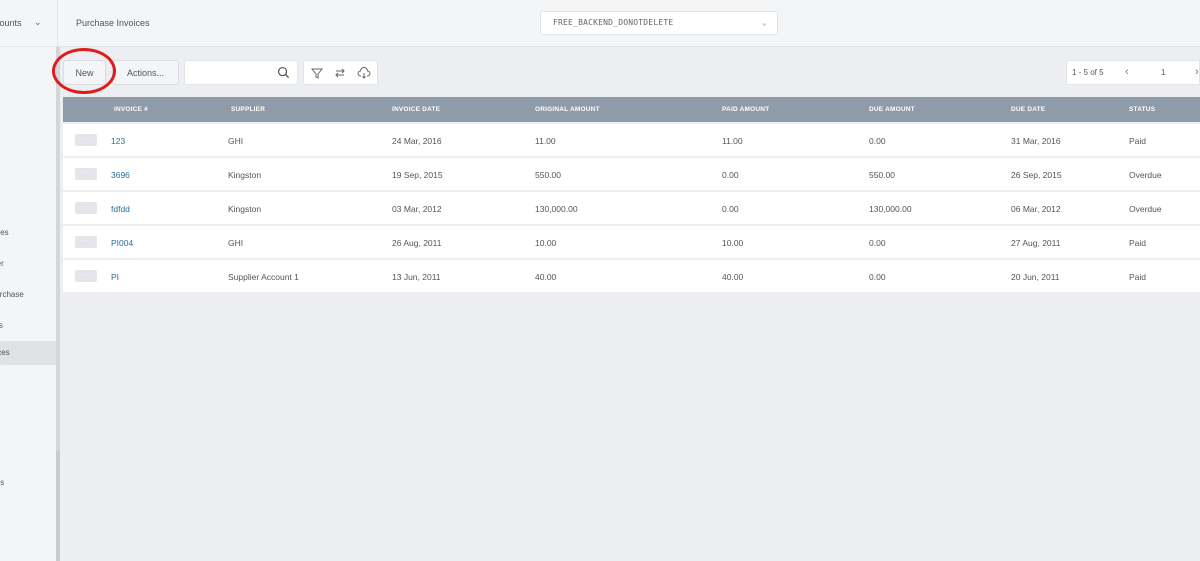 The height and width of the screenshot is (561, 1200). Describe the element at coordinates (1, 325) in the screenshot. I see `sidebar-item-label: lers` at that location.